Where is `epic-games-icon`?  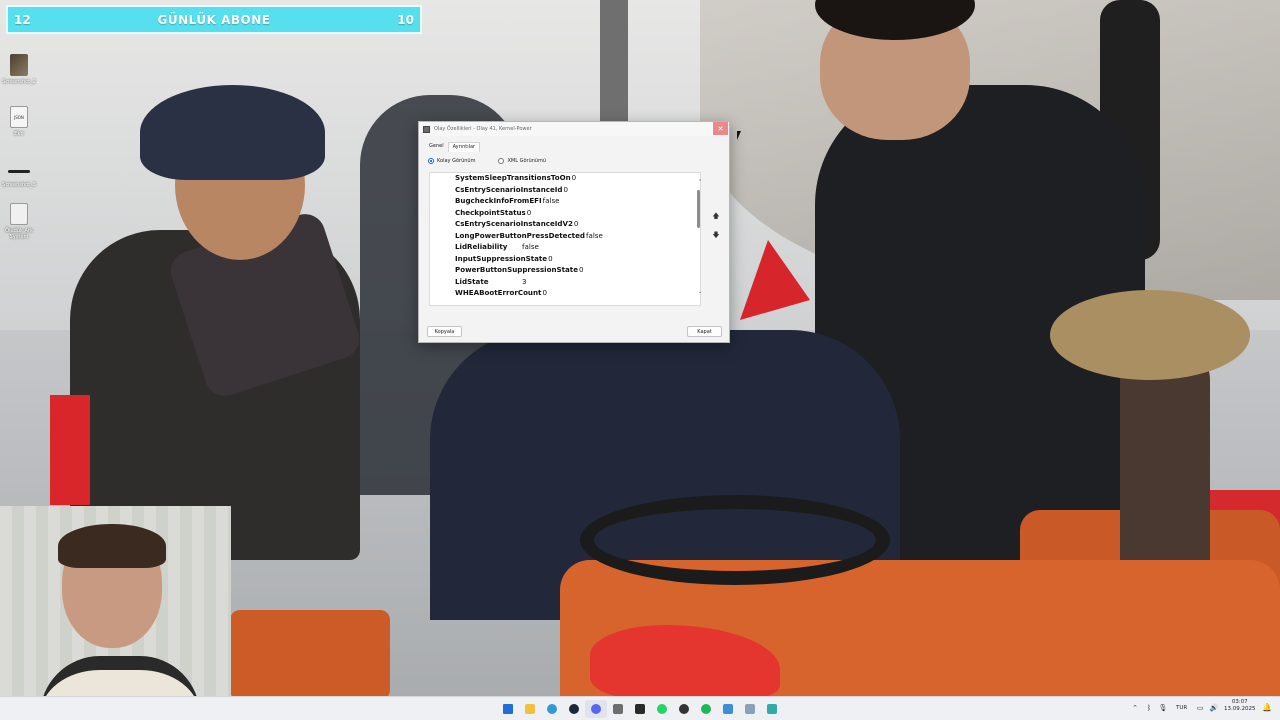
epic-games-icon is located at coordinates (640, 709).